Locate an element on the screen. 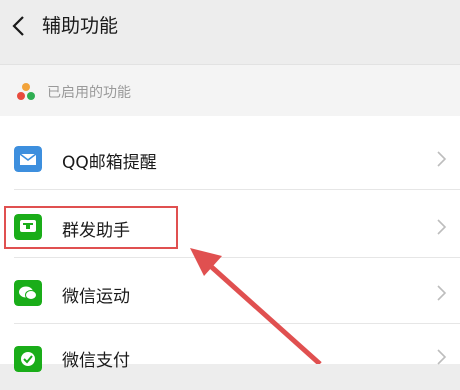 The height and width of the screenshot is (390, 460). list-item-label: 微信支付 is located at coordinates (96, 361).